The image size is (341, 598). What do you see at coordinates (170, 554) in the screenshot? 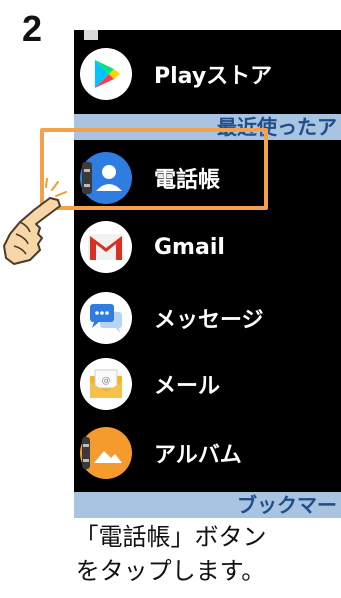
I see `instruction-caption: 「電話帳」ボタン をタップします。` at bounding box center [170, 554].